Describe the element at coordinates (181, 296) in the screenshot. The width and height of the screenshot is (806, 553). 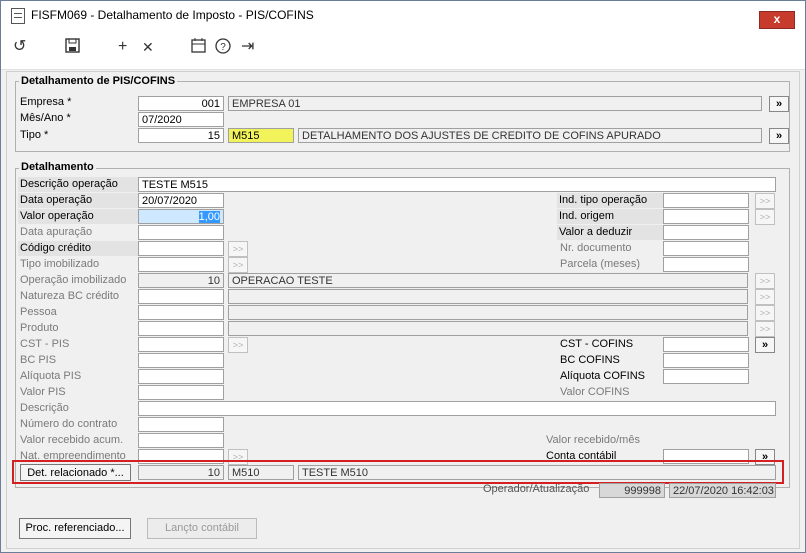
I see `nat-bc-field` at that location.